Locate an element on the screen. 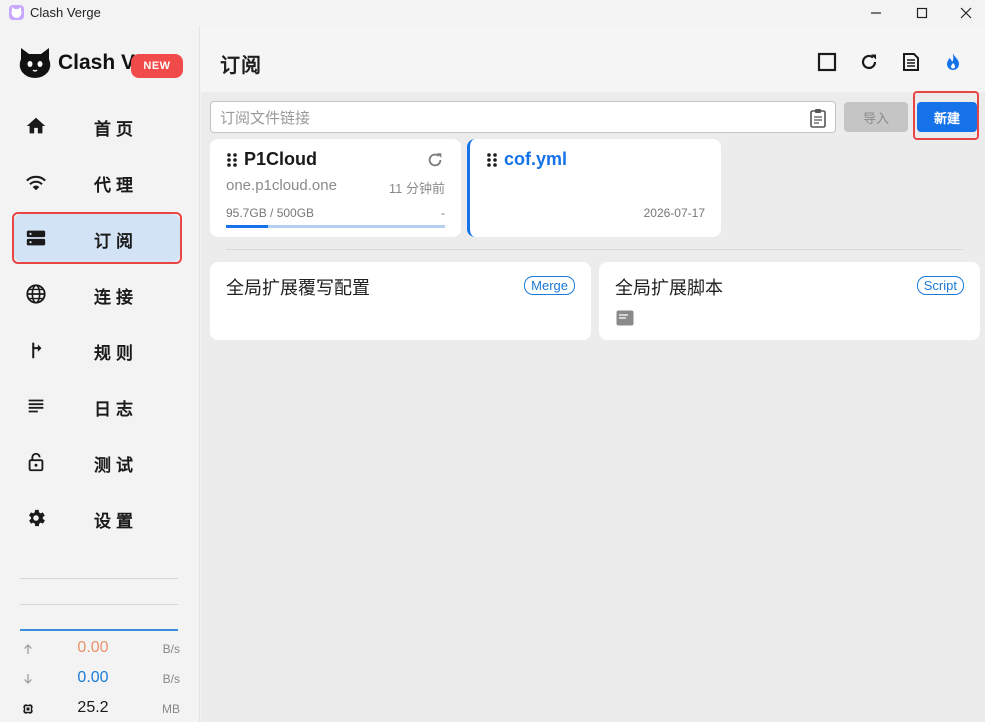 The width and height of the screenshot is (985, 722). nav-item-profiles: 订阅 is located at coordinates (97, 238).